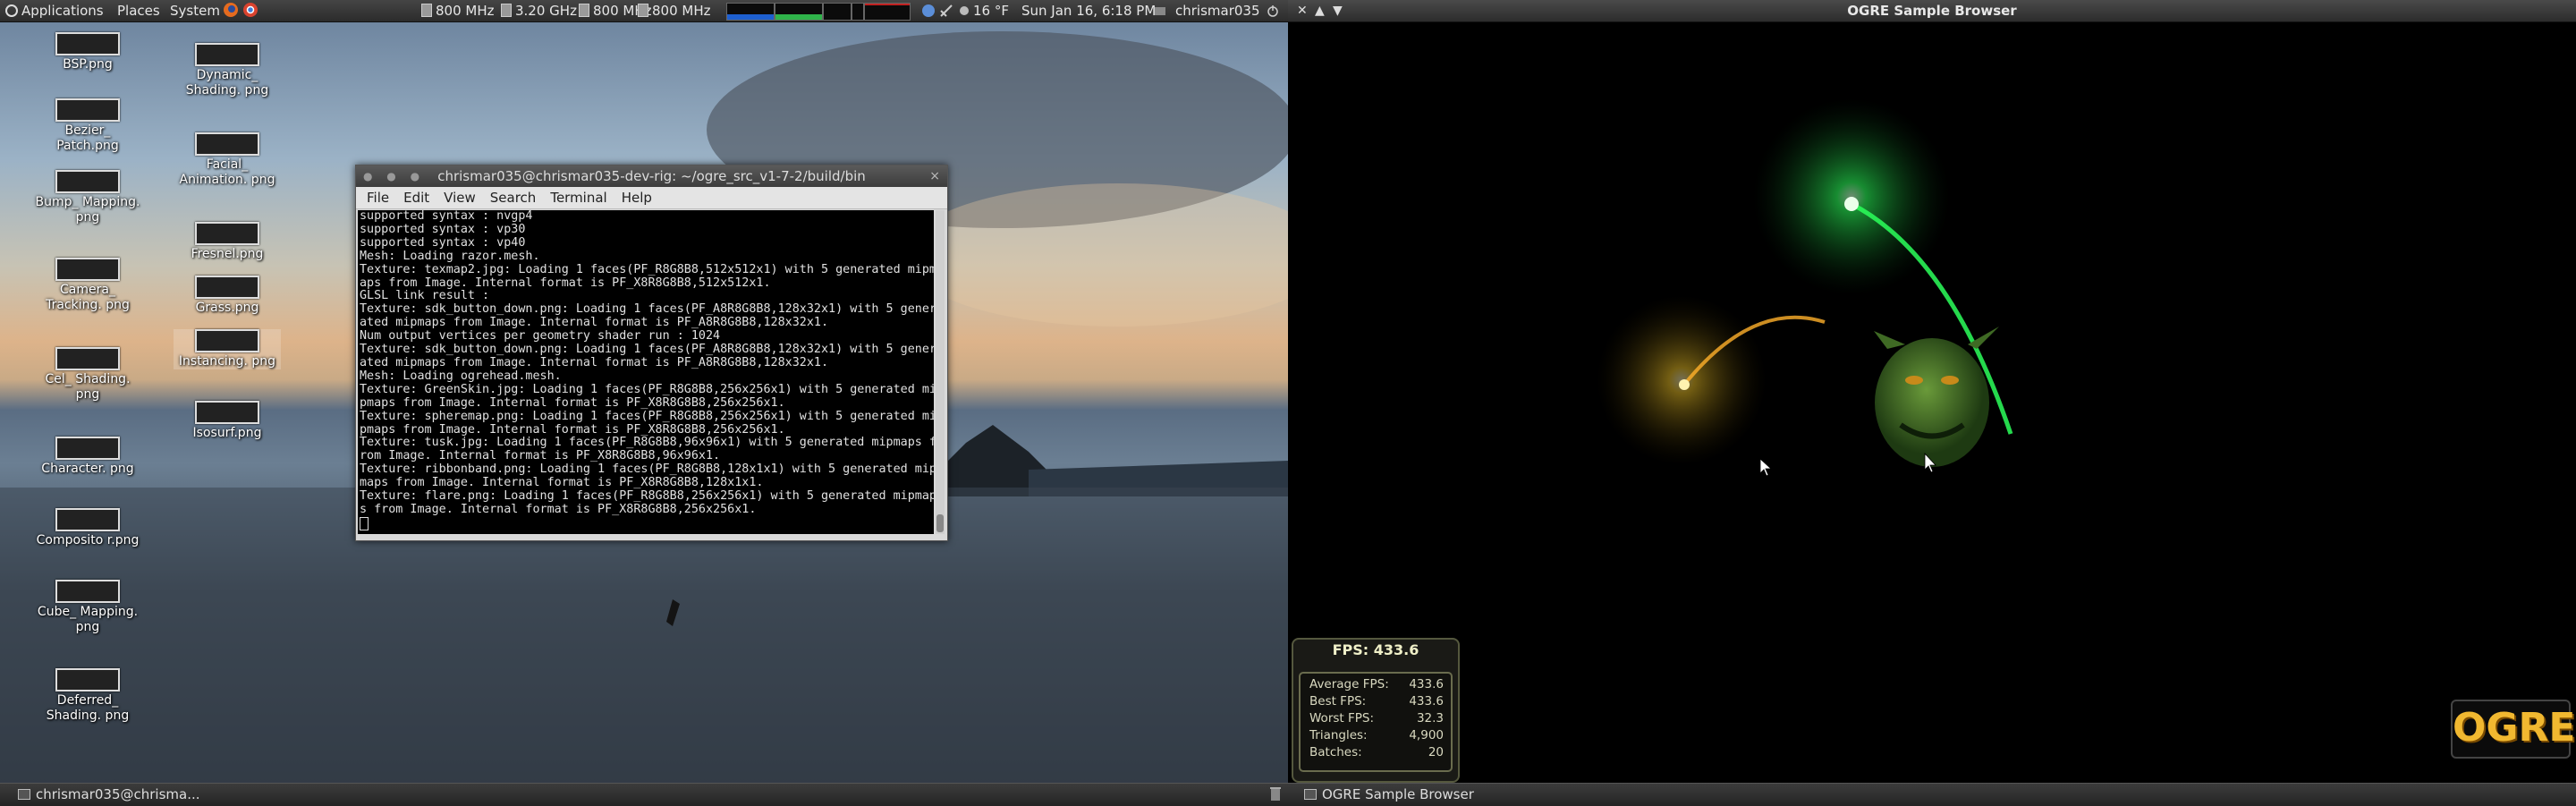 The width and height of the screenshot is (2576, 806). What do you see at coordinates (458, 10) in the screenshot?
I see `cpu-freq-1: 800 MHz` at bounding box center [458, 10].